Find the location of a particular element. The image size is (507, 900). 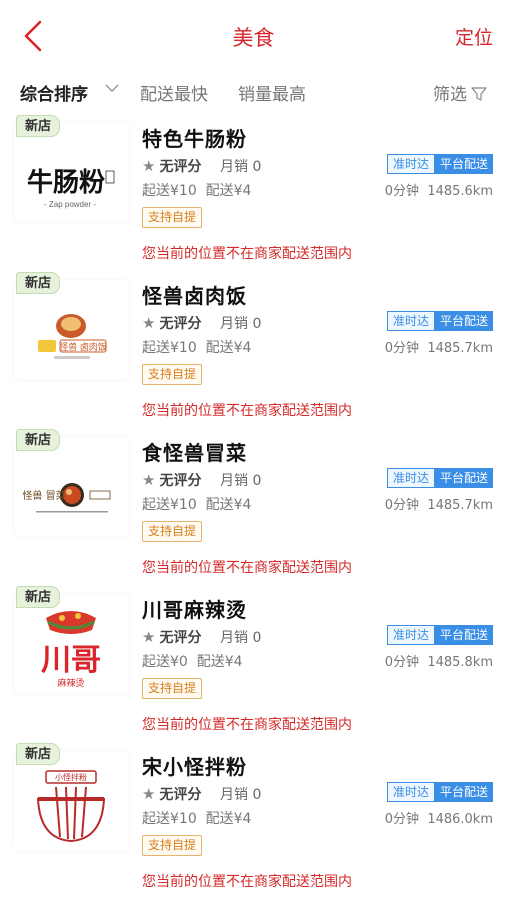

sort-fastest: 配送最快 is located at coordinates (174, 92).